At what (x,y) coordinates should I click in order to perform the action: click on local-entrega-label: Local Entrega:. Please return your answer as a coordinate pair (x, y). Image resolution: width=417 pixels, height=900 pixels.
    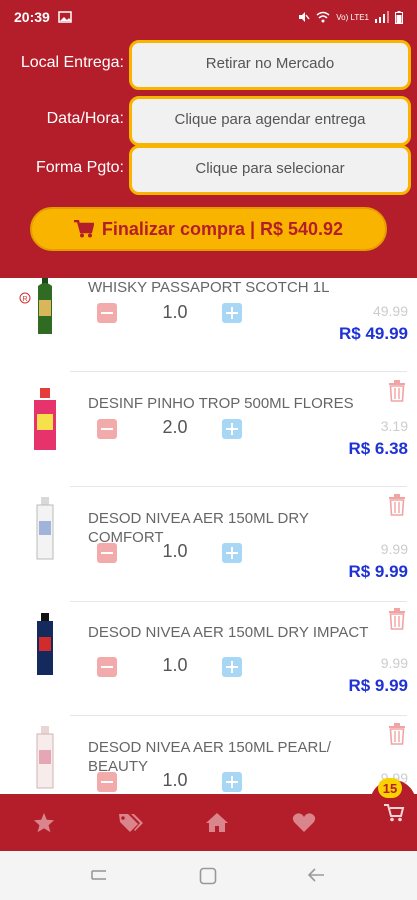
    Looking at the image, I should click on (72, 62).